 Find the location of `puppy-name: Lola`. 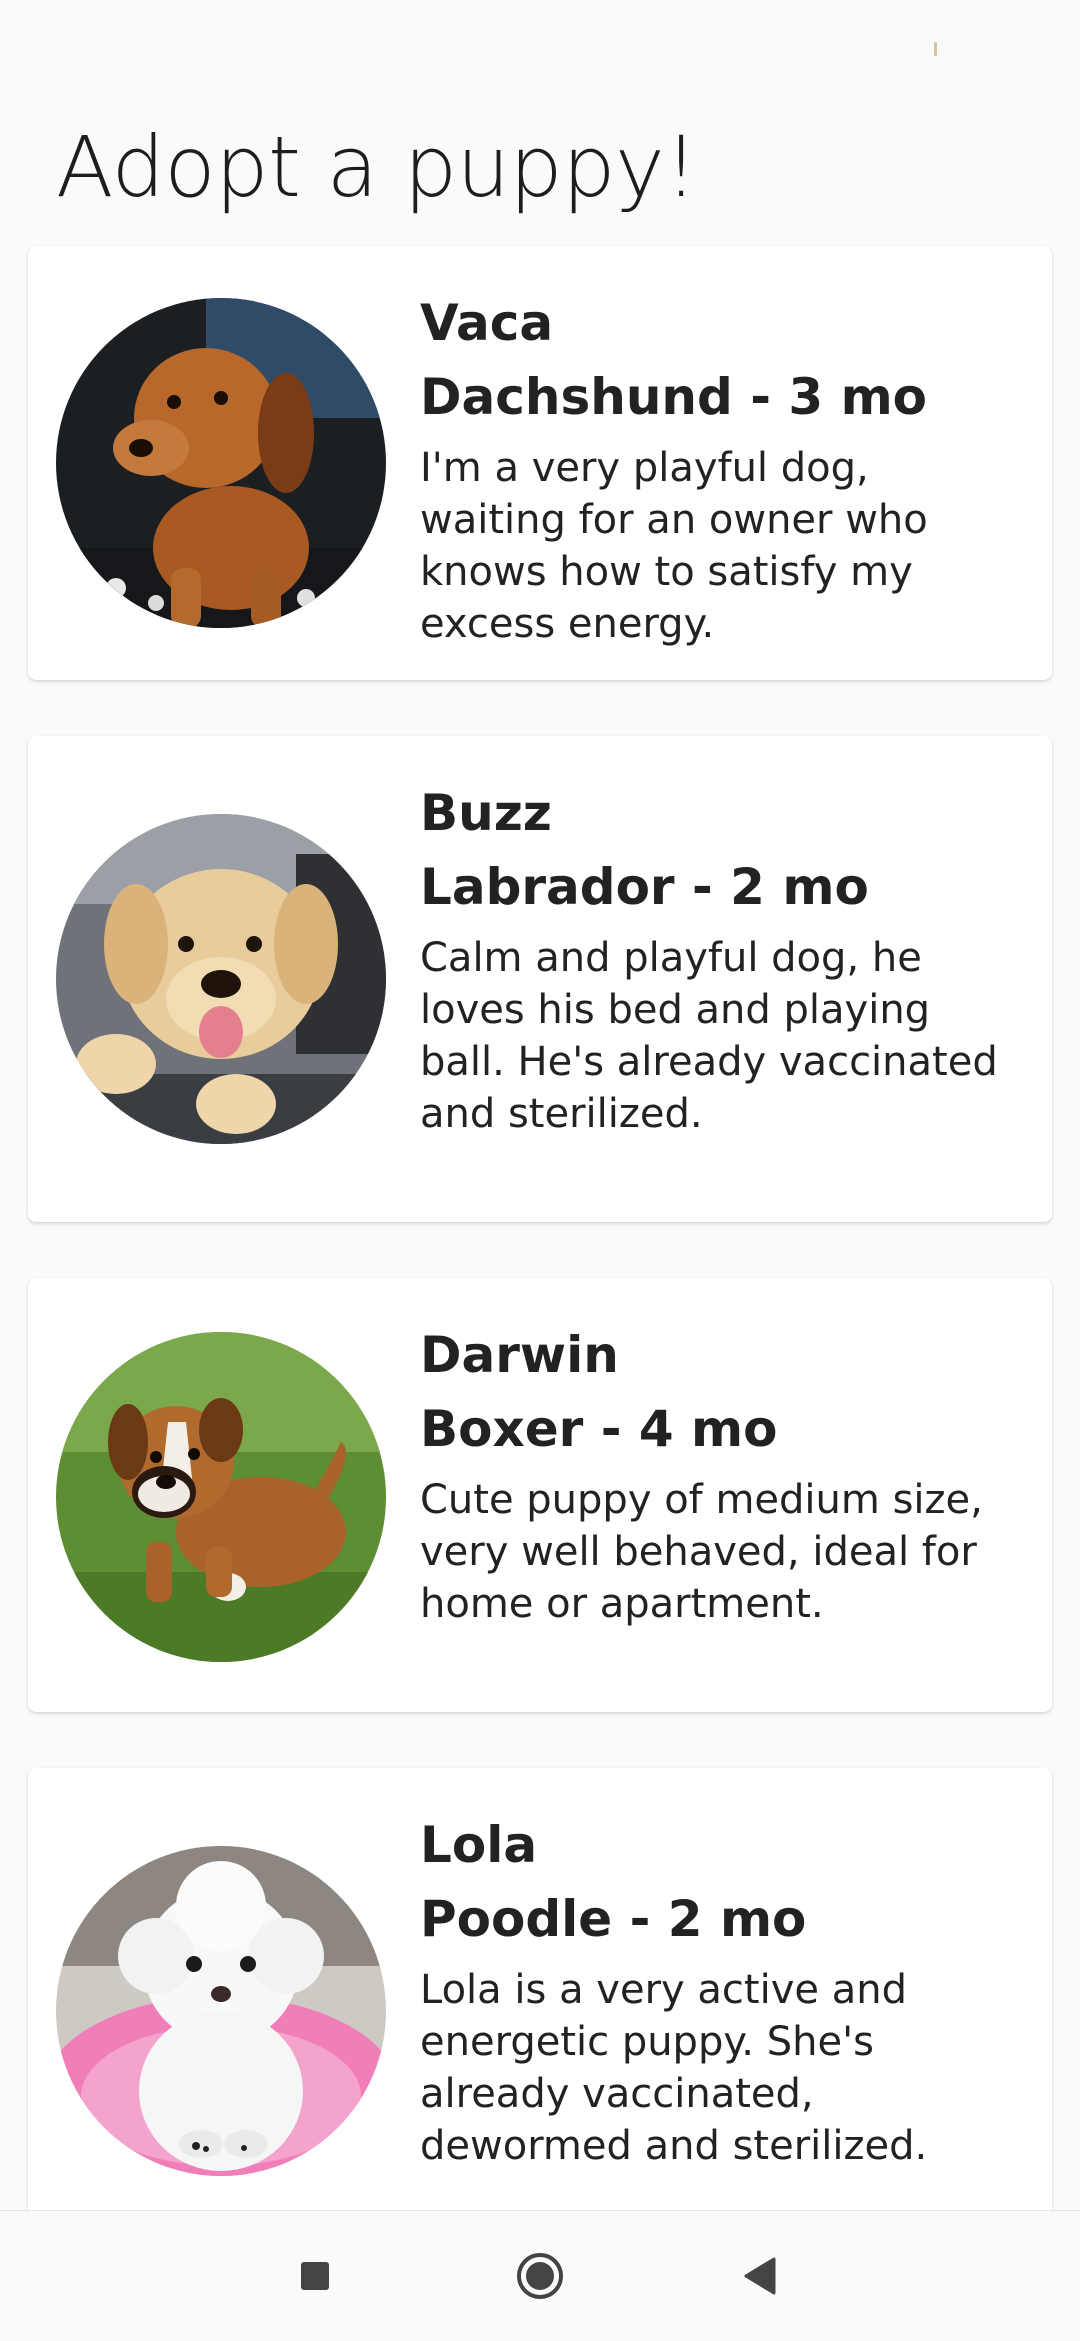

puppy-name: Lola is located at coordinates (479, 1845).